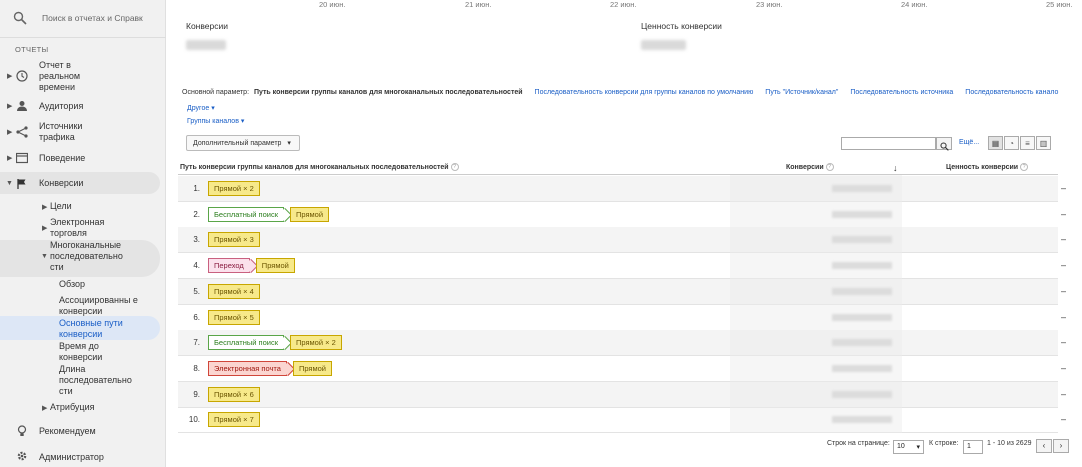 The height and width of the screenshot is (467, 1082). I want to click on goto-row-input: 1, so click(973, 447).